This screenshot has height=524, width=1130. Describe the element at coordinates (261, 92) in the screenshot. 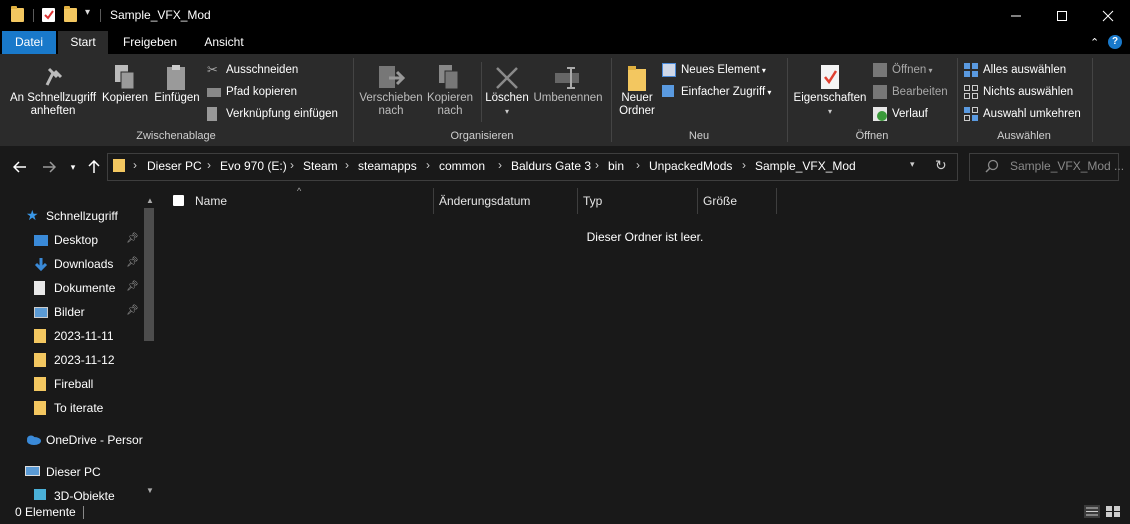

I see `copy-path-label: Pfad kopieren` at that location.